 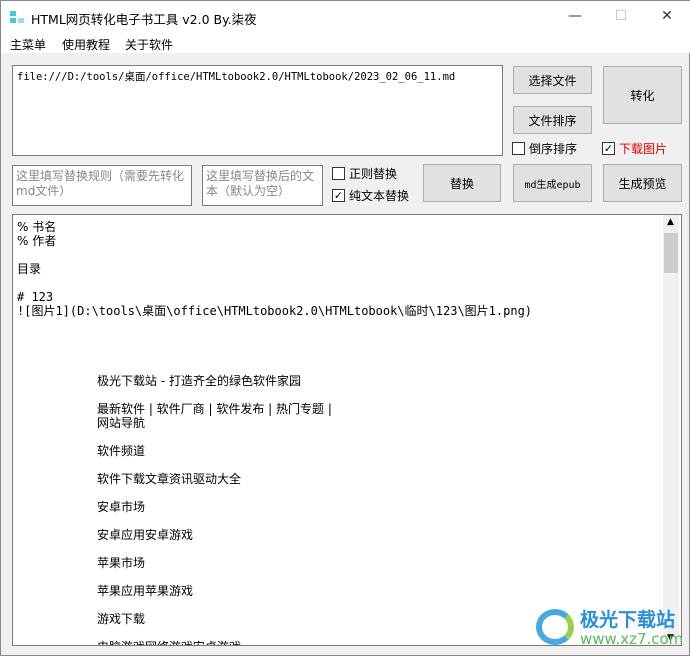 What do you see at coordinates (145, 591) in the screenshot?
I see `editor-line: 苹果应用苹果游戏` at bounding box center [145, 591].